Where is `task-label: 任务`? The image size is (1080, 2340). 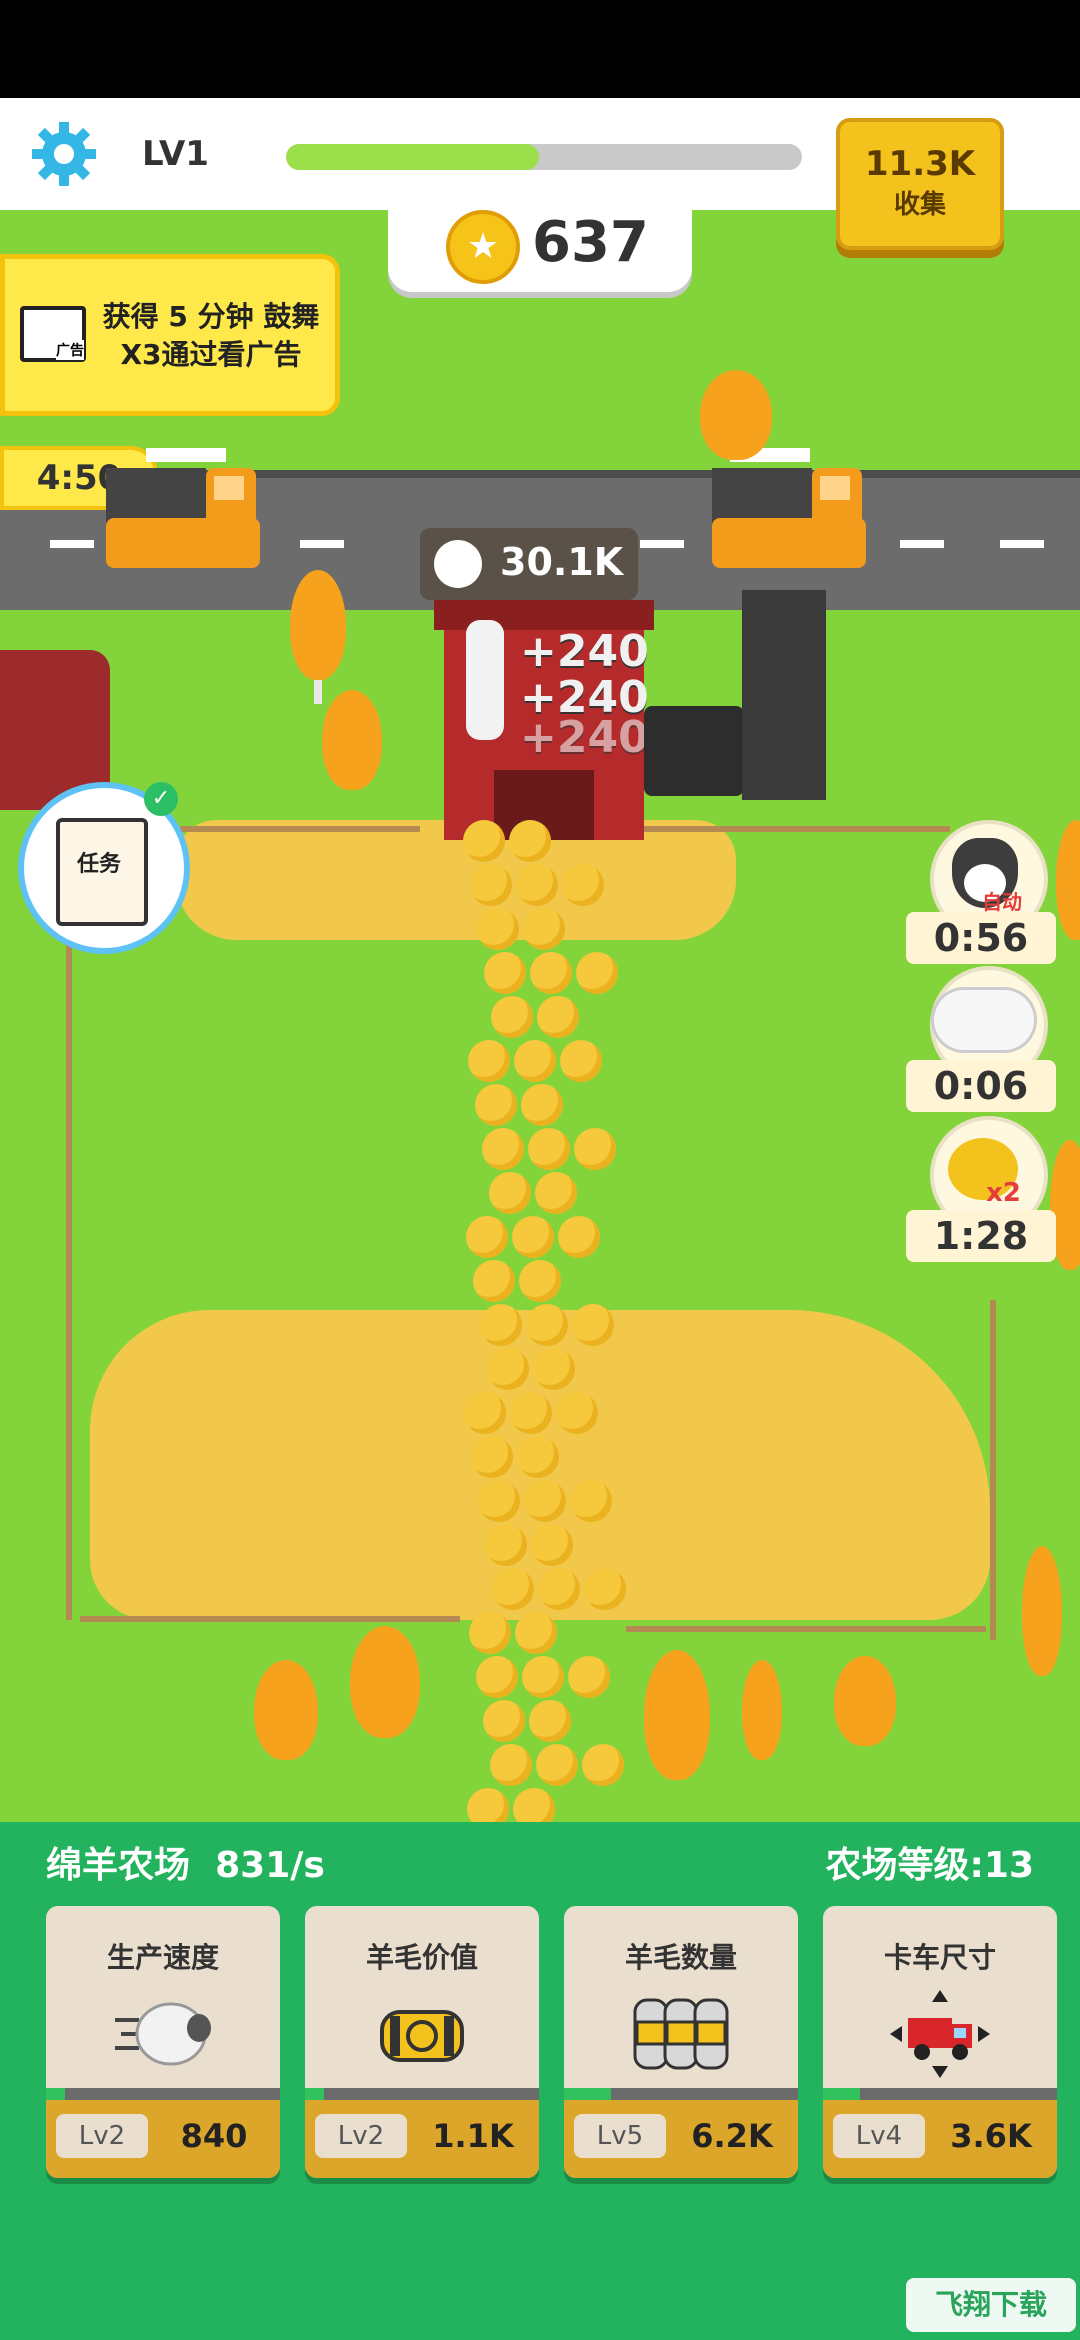
task-label: 任务 is located at coordinates (98, 864).